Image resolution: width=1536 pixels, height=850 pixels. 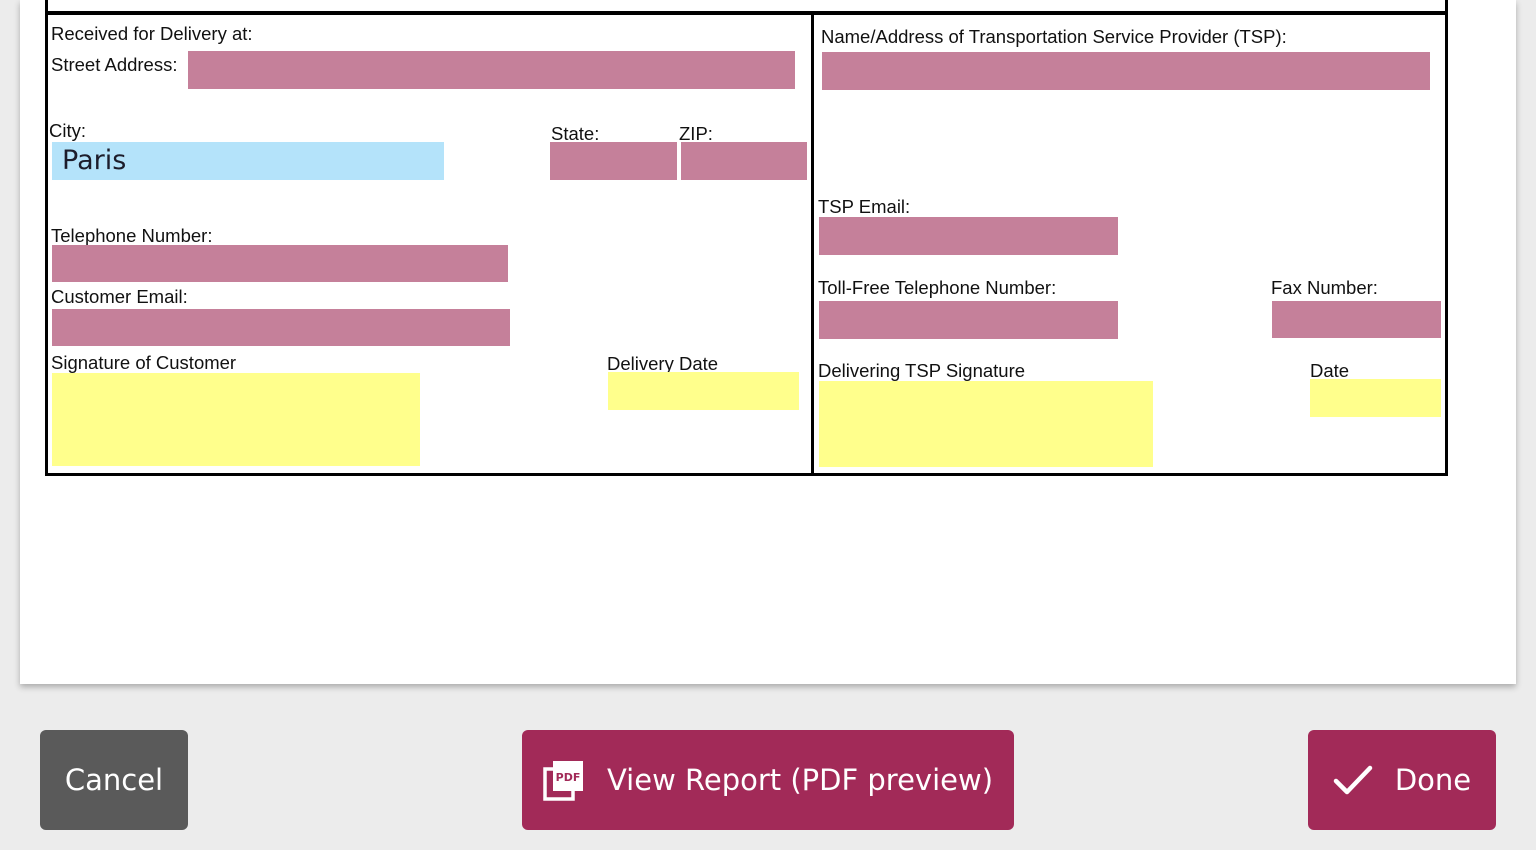 What do you see at coordinates (236, 419) in the screenshot?
I see `customer-signature-field` at bounding box center [236, 419].